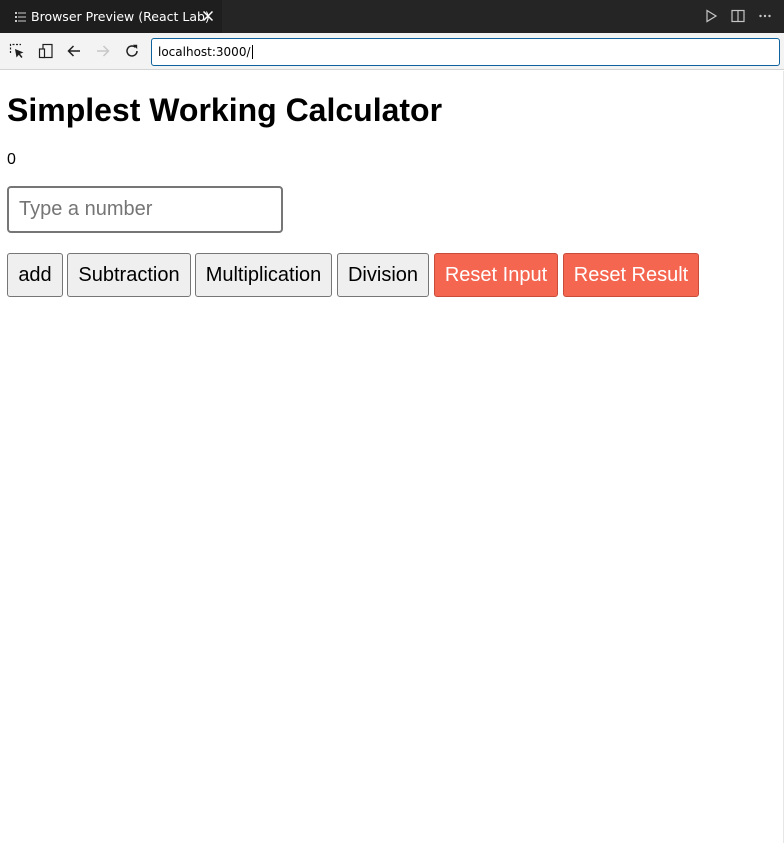  I want to click on back-icon, so click(74, 51).